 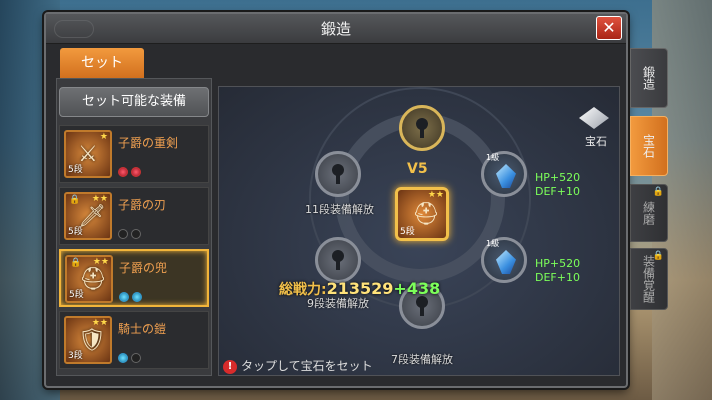 What do you see at coordinates (298, 365) in the screenshot?
I see `hint-message: ! タップして宝石をセット` at bounding box center [298, 365].